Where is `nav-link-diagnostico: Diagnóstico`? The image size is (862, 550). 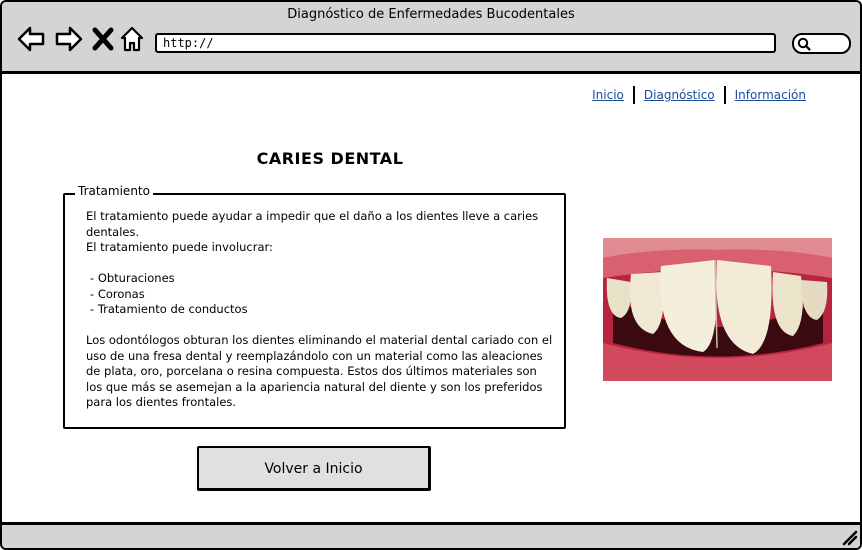
nav-link-diagnostico: Diagnóstico is located at coordinates (679, 95).